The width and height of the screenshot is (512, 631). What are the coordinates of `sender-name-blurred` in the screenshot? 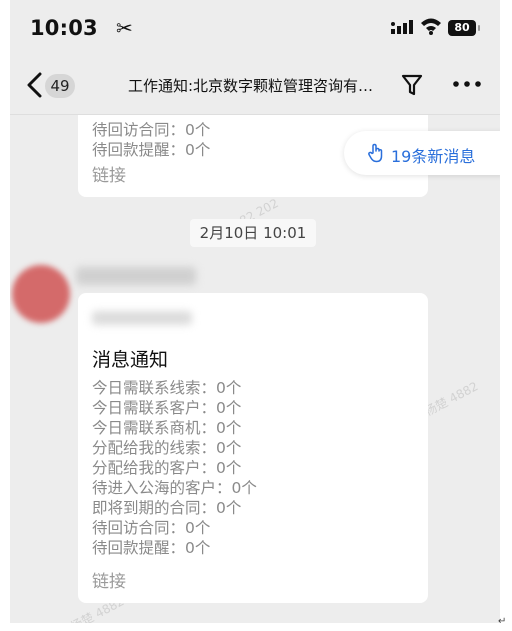 It's located at (136, 276).